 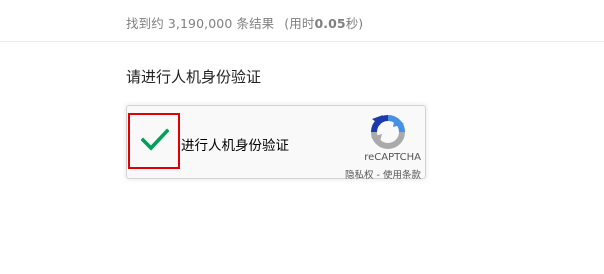 What do you see at coordinates (235, 146) in the screenshot?
I see `recaptcha-checkbox-label: 进行人机身份验证` at bounding box center [235, 146].